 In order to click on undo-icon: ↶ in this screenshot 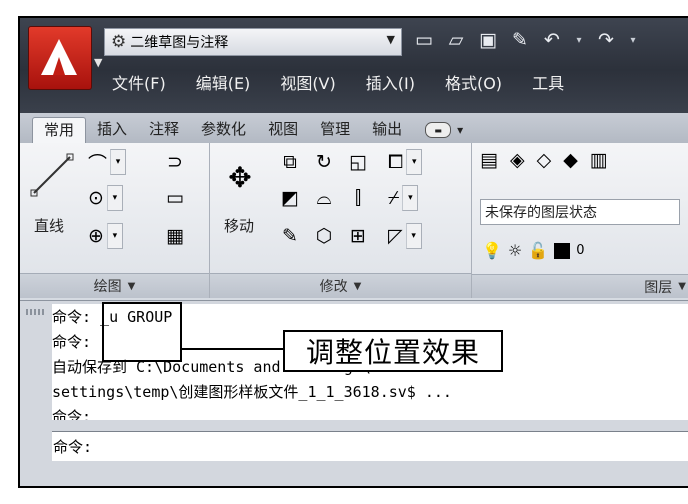, I will do `click(552, 40)`.